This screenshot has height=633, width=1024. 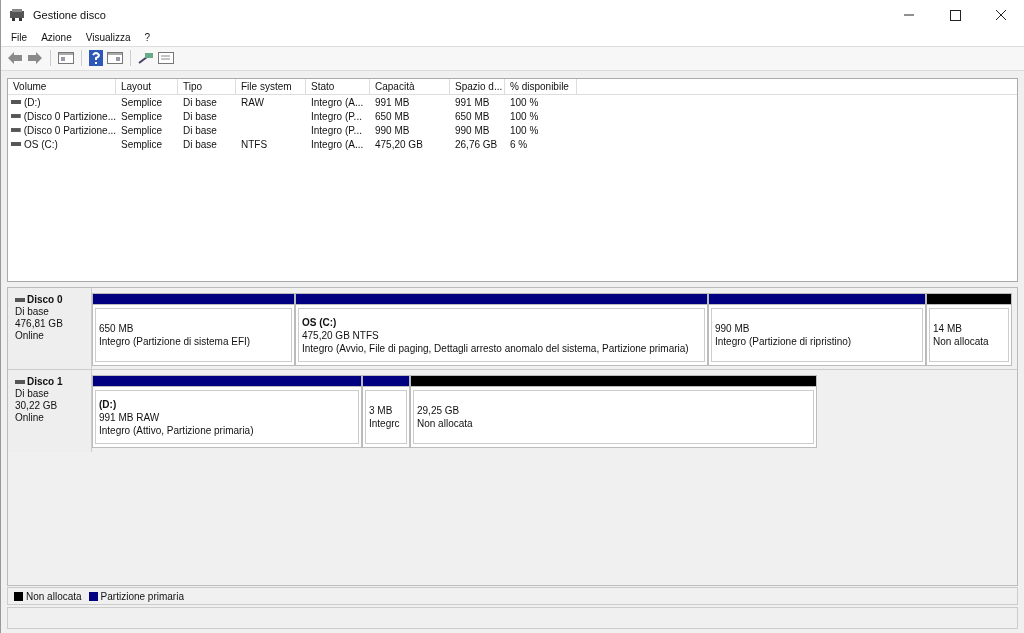 I want to click on partition-status: Integro (Attivo, Partizione primaria), so click(x=177, y=430).